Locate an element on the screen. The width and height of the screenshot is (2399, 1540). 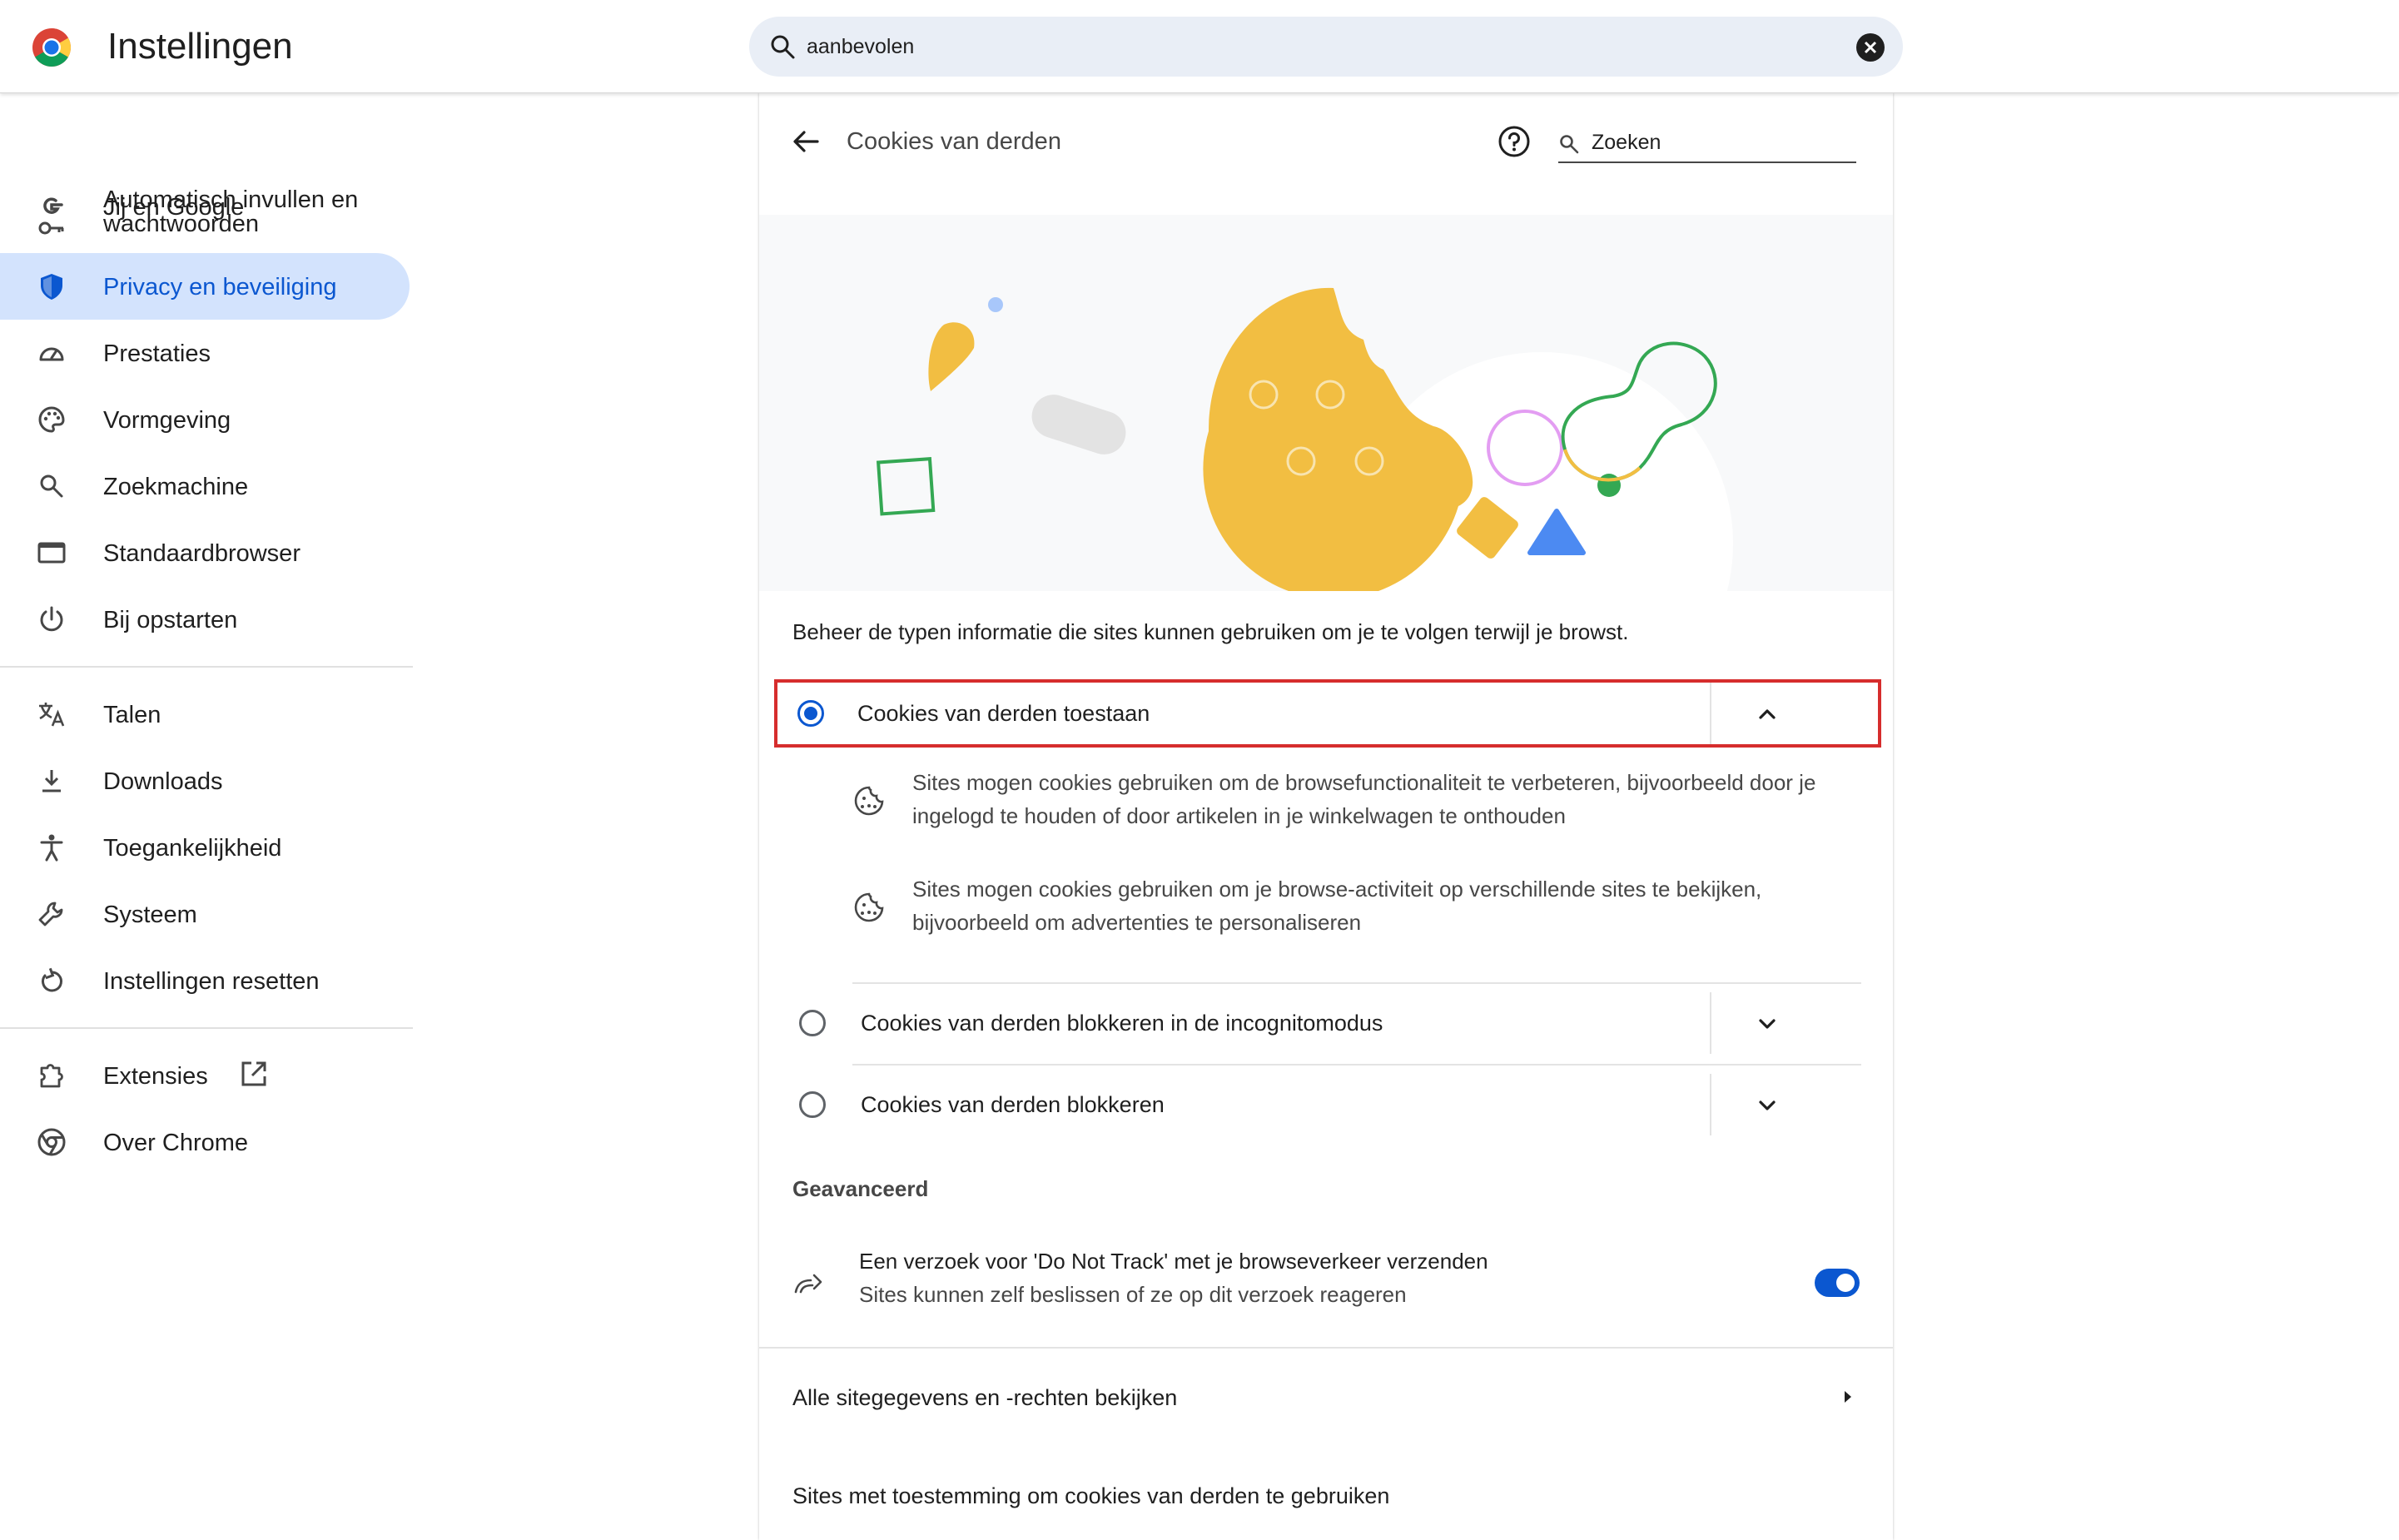
accessibility-icon is located at coordinates (51, 848).